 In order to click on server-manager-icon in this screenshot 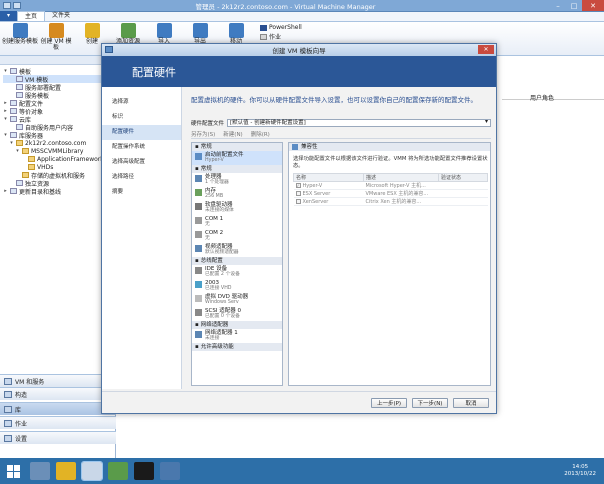, I will do `click(40, 471)`.